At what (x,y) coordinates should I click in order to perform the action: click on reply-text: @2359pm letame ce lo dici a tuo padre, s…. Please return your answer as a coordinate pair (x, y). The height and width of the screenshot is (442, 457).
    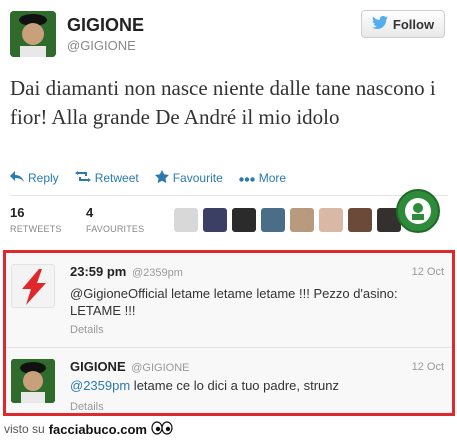
    Looking at the image, I should click on (255, 385).